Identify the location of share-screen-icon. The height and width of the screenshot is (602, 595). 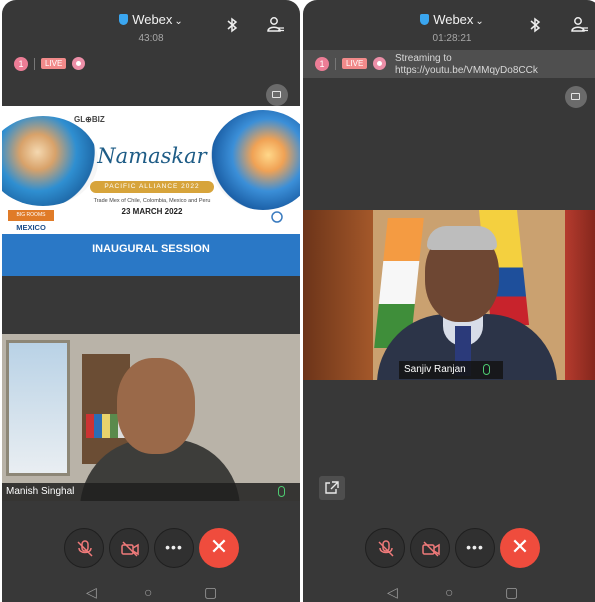
(332, 487).